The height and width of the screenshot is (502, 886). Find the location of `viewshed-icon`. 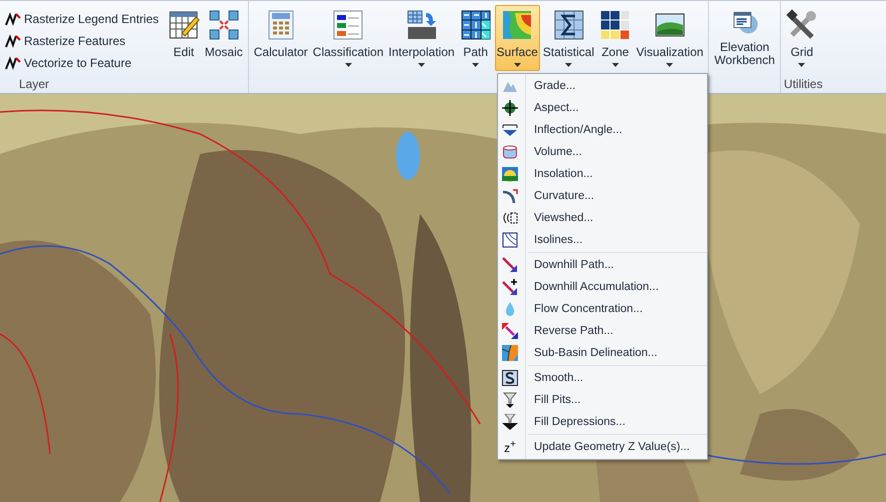

viewshed-icon is located at coordinates (510, 218).